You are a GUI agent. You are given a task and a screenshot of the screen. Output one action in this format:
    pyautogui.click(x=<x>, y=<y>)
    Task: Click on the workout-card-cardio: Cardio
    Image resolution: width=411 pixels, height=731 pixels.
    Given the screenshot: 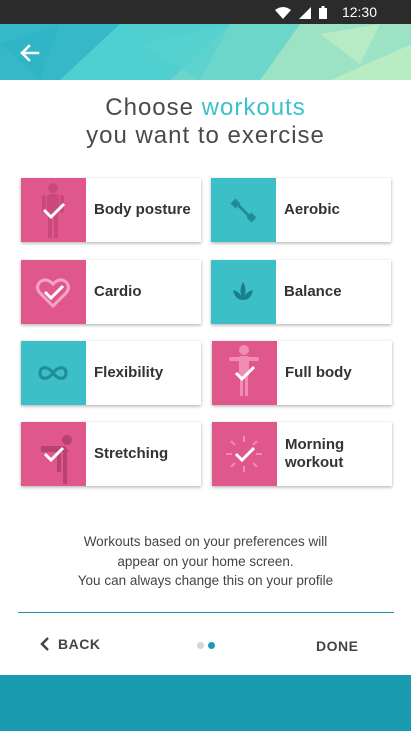 What is the action you would take?
    pyautogui.click(x=111, y=292)
    